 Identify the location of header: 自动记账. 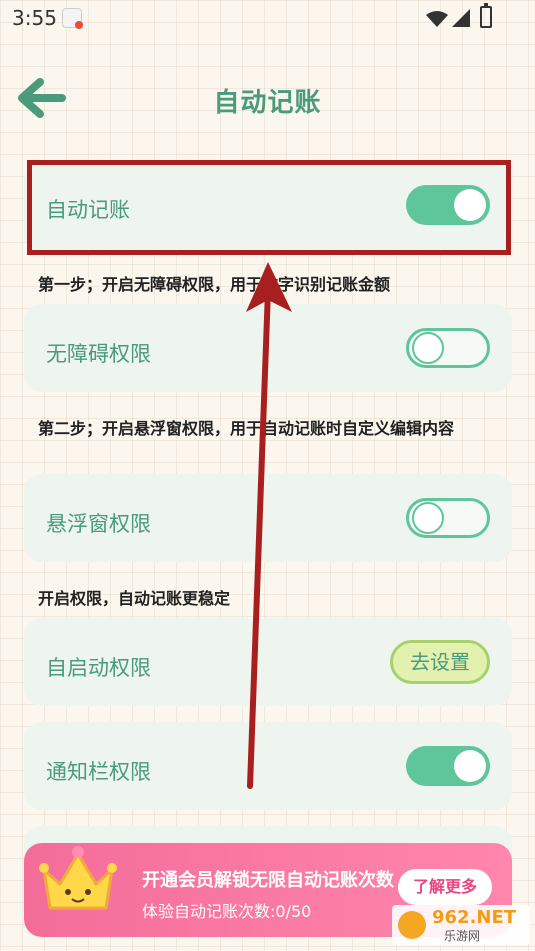
(267, 100).